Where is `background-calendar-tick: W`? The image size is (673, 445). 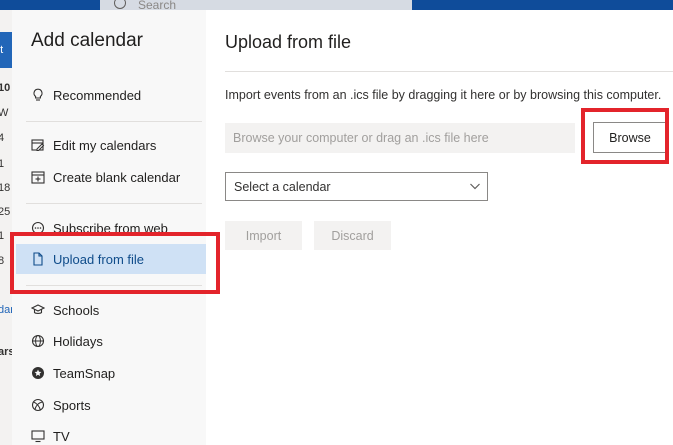 background-calendar-tick: W is located at coordinates (4, 113).